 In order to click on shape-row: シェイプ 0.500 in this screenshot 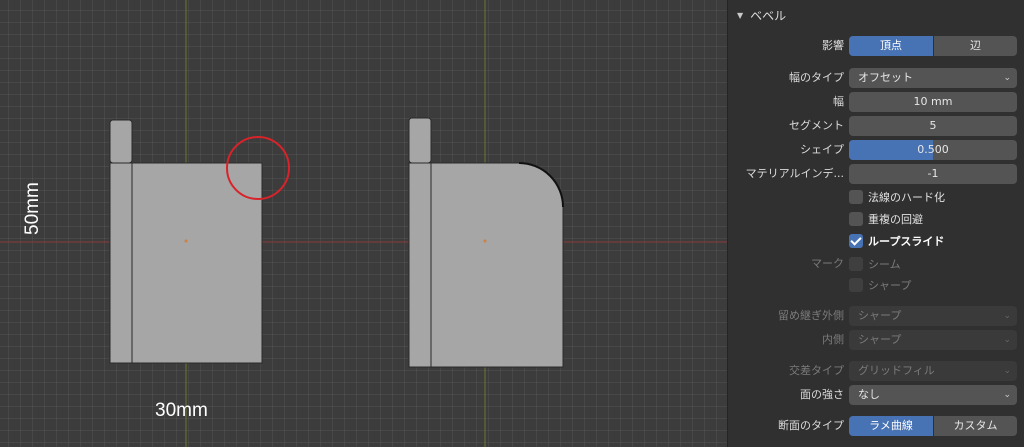, I will do `click(876, 150)`.